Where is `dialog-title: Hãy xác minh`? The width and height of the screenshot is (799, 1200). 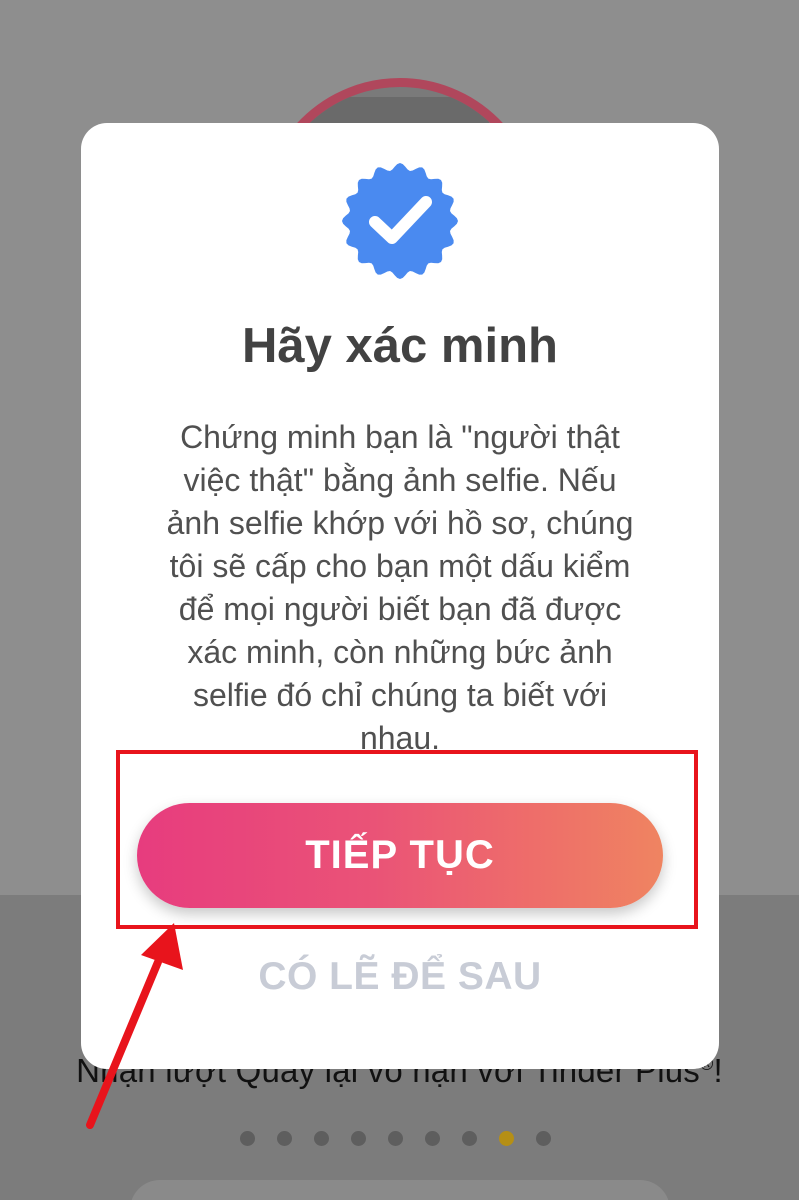 dialog-title: Hãy xác minh is located at coordinates (400, 346).